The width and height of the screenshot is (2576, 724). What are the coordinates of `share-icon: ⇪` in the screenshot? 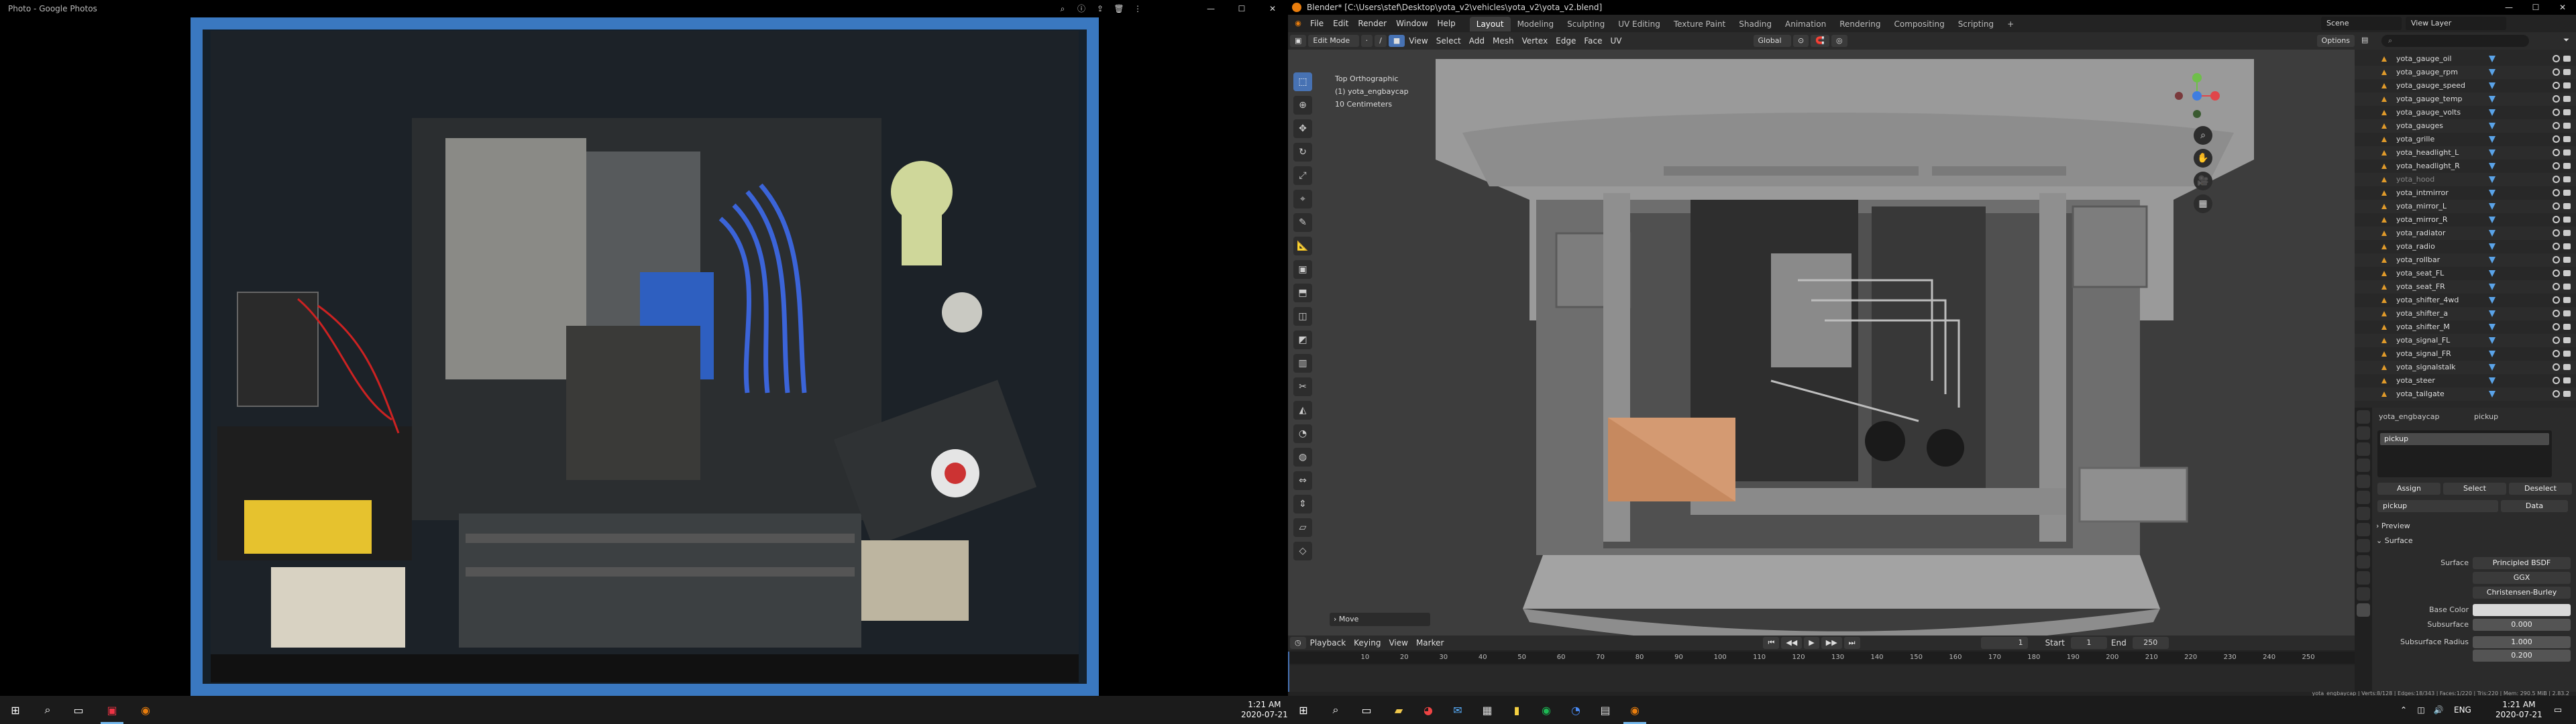 It's located at (1100, 8).